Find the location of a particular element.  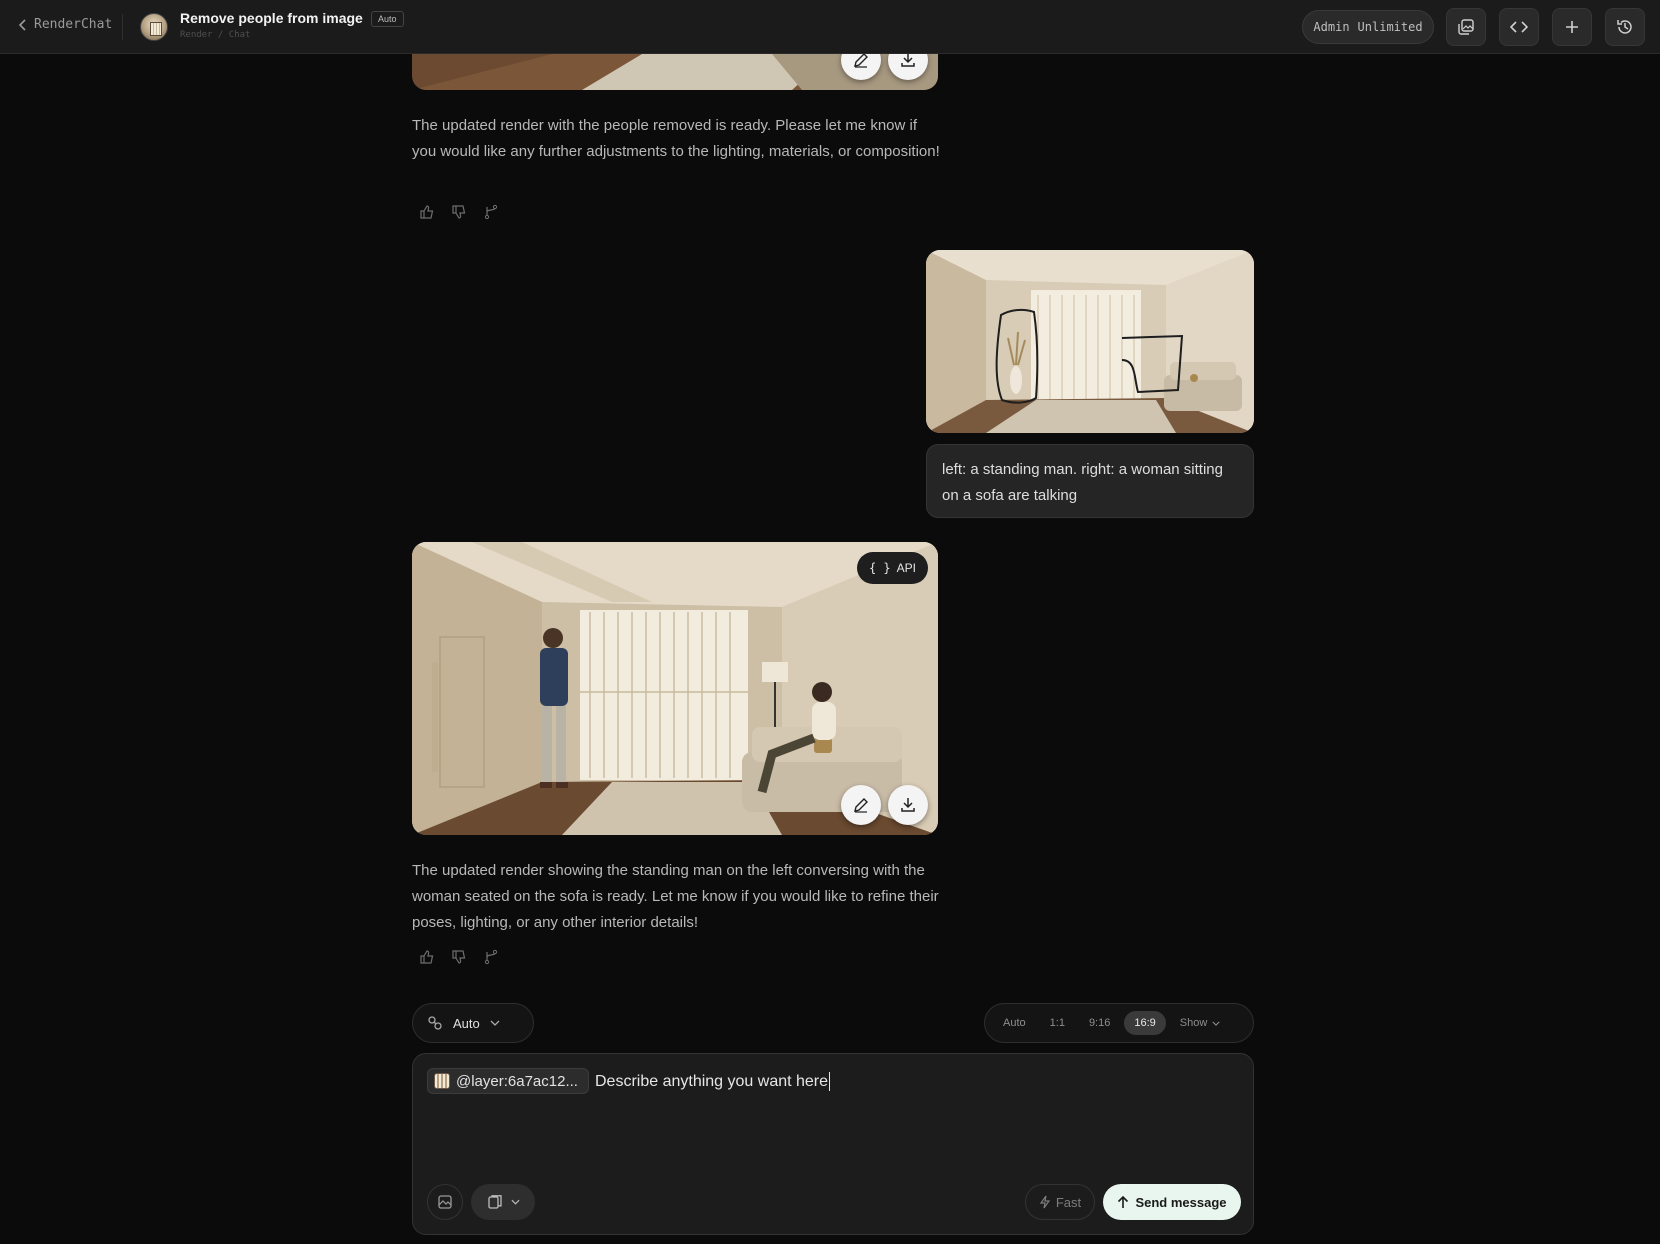

images-icon is located at coordinates (1466, 27).